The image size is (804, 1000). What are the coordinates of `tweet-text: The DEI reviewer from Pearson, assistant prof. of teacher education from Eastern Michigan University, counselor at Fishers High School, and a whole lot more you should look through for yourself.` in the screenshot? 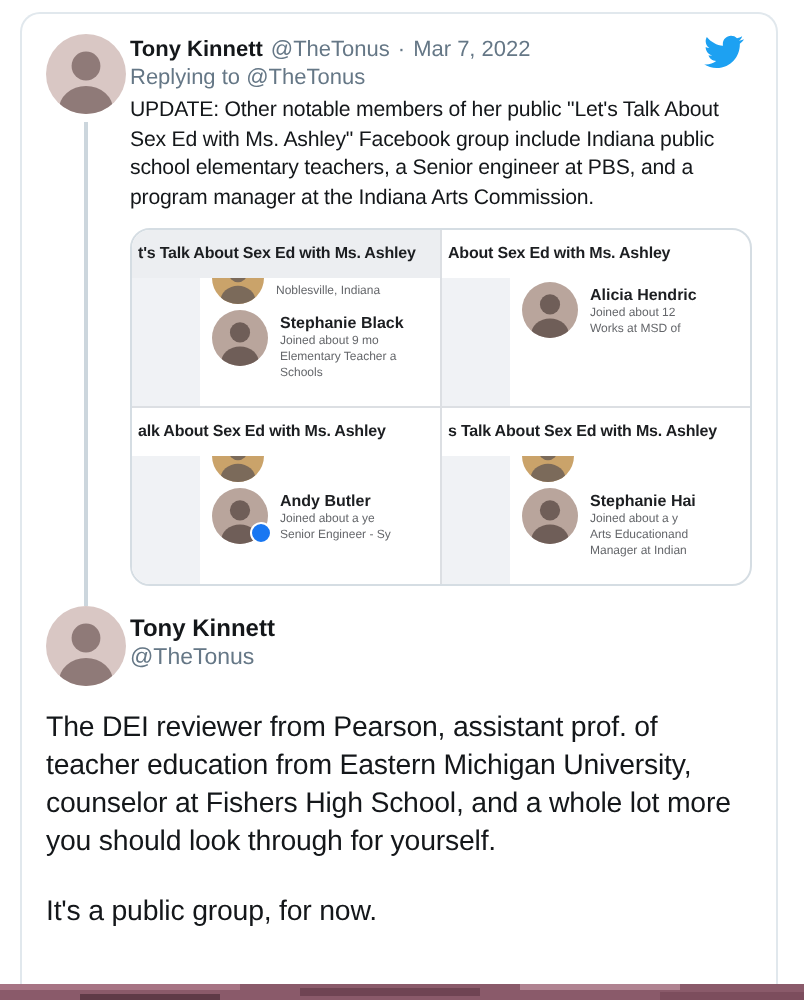 It's located at (389, 786).